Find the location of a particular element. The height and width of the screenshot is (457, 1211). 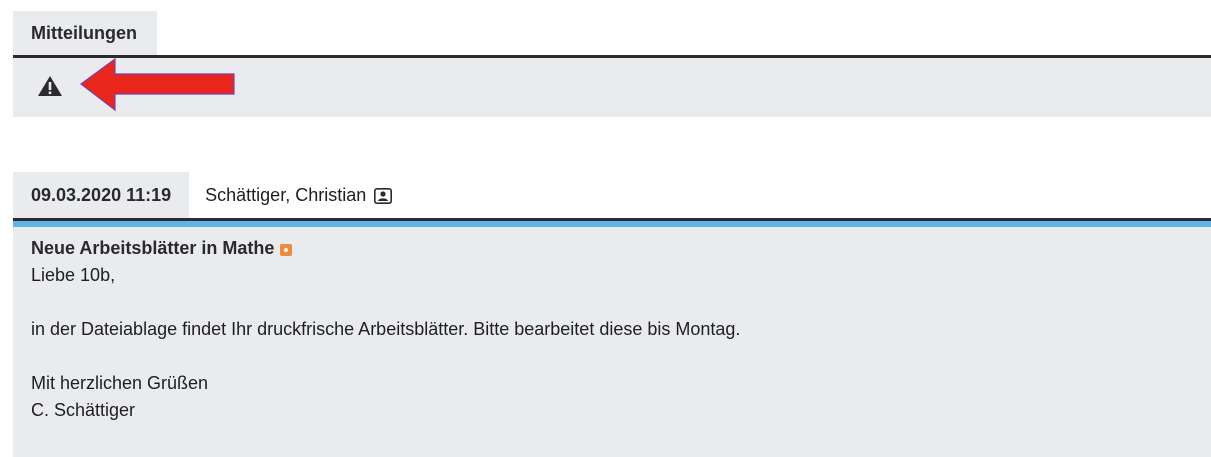

message-author: Schättiger, Christian is located at coordinates (291, 195).